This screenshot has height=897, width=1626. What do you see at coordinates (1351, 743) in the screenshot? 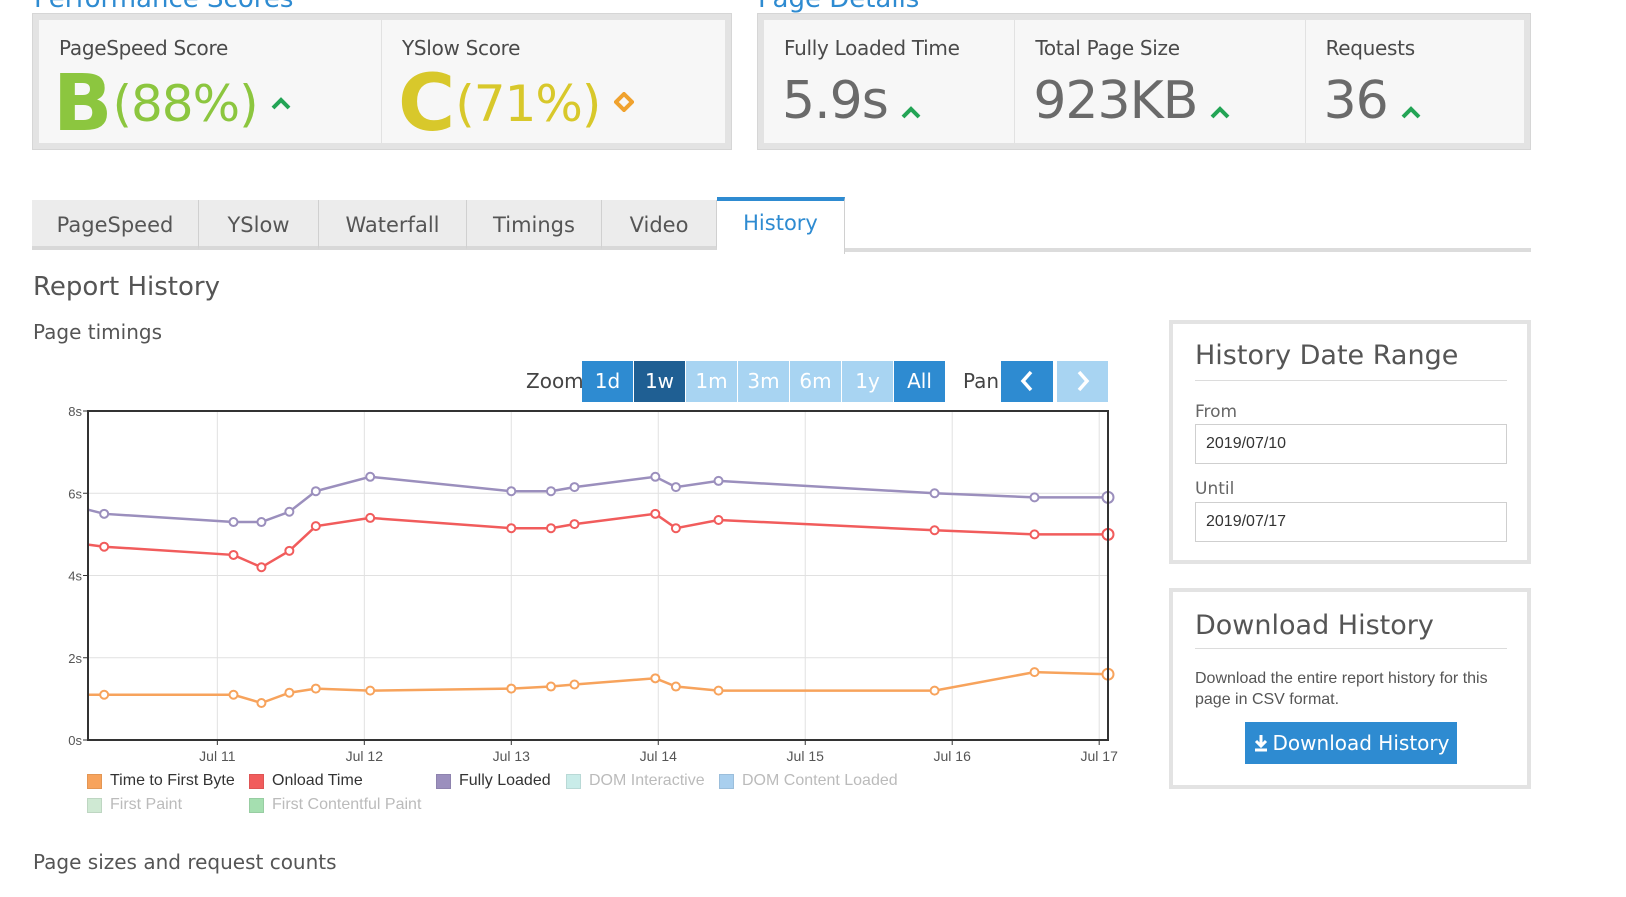
I see `download-history-button: Download History` at bounding box center [1351, 743].